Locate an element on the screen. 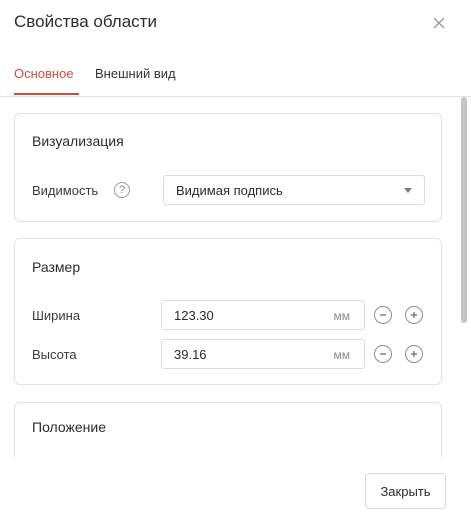  scrollbar-thumb is located at coordinates (464, 210).